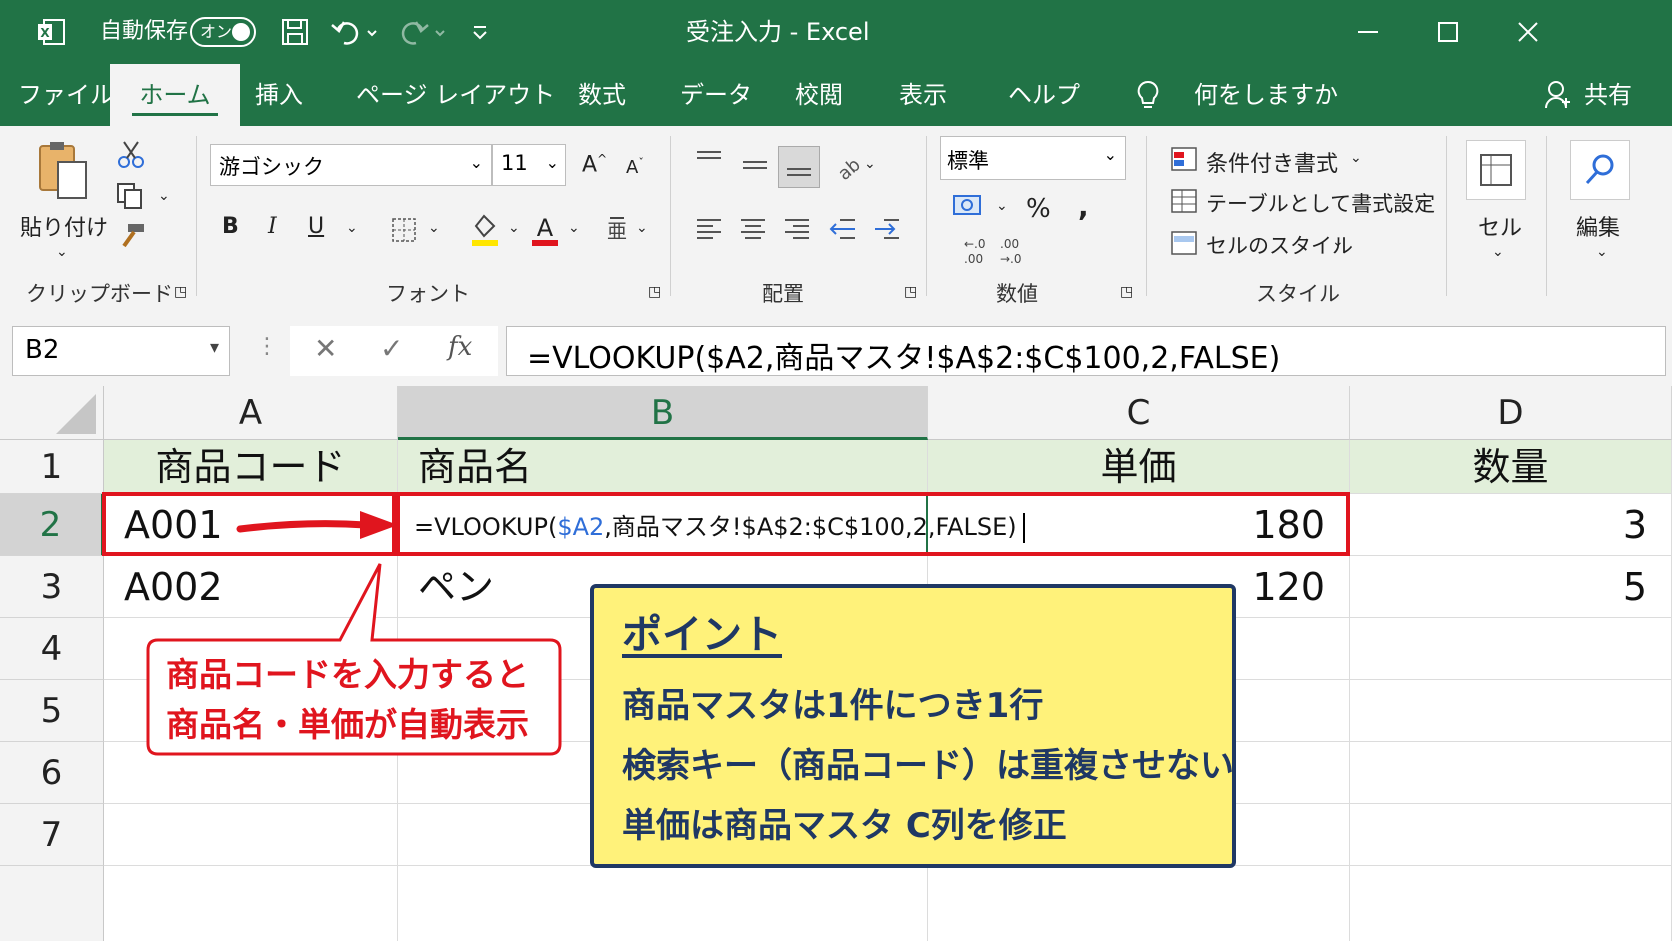 The image size is (1672, 941). What do you see at coordinates (847, 167) in the screenshot?
I see `orientation-icon: ab` at bounding box center [847, 167].